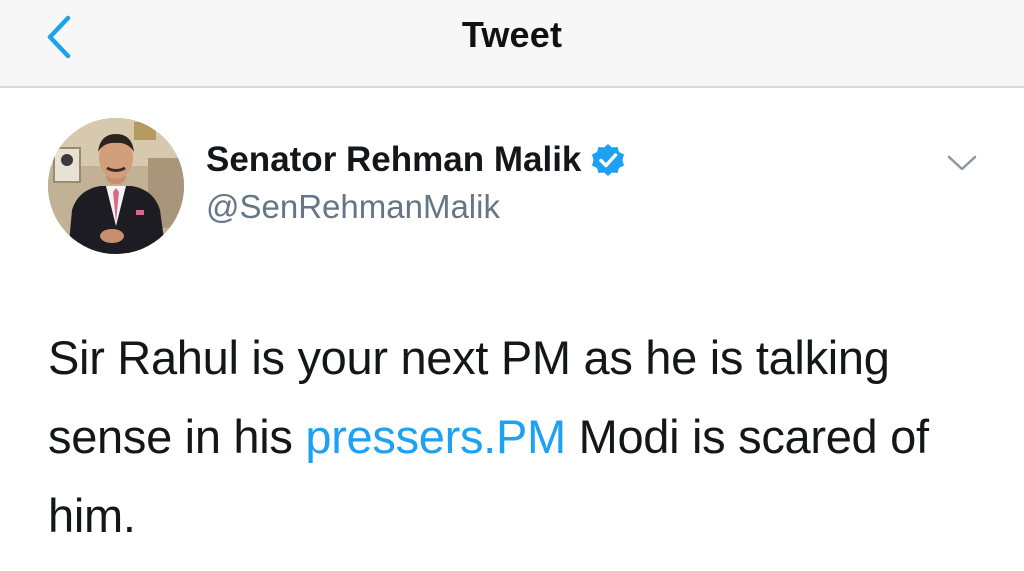 The height and width of the screenshot is (571, 1024). What do you see at coordinates (353, 207) in the screenshot?
I see `author-handle: @SenRehmanMalik` at bounding box center [353, 207].